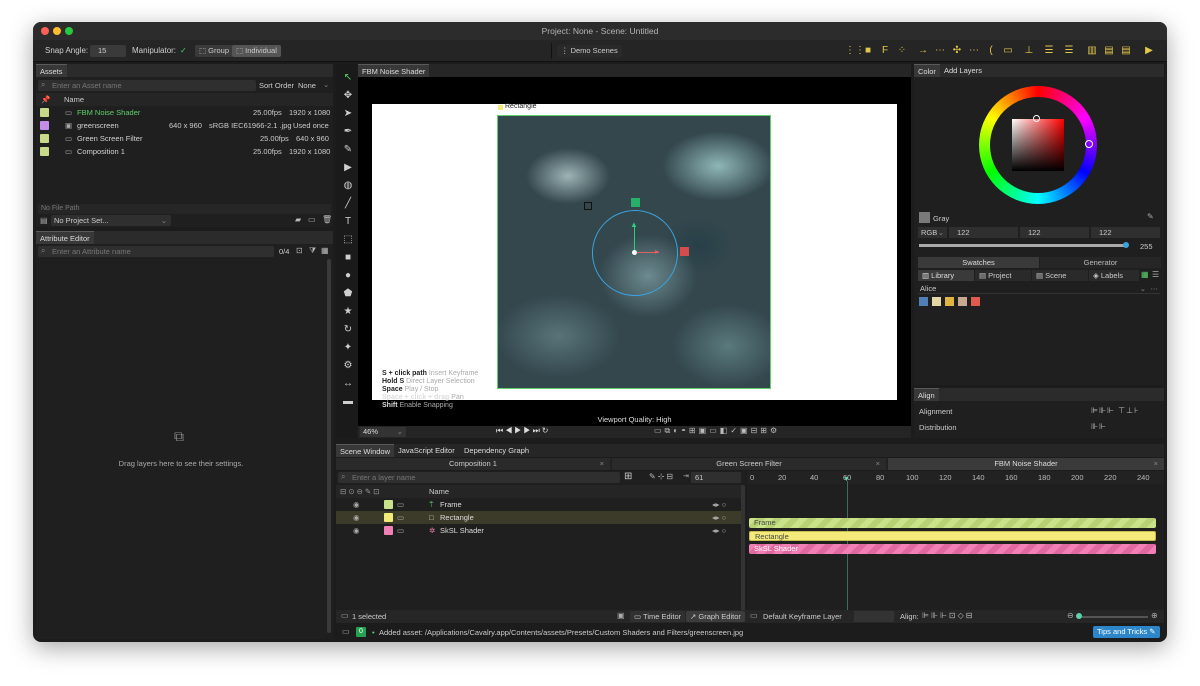 This screenshot has height=686, width=1200. What do you see at coordinates (1155, 274) in the screenshot?
I see `list-view-icon: ☰` at bounding box center [1155, 274].